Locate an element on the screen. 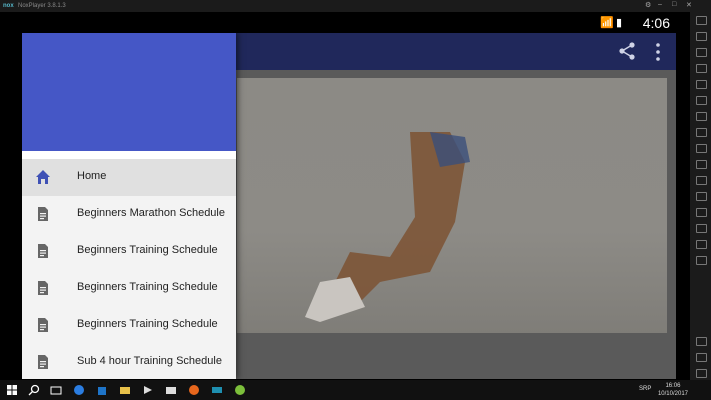  home-button-icon is located at coordinates (701, 357).